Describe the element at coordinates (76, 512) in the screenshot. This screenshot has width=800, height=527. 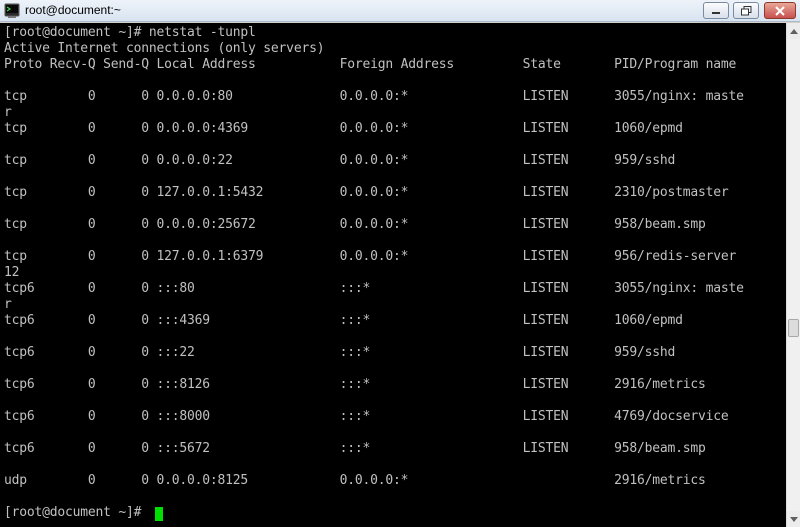
I see `shell-prompt: [root@document ~]#` at that location.